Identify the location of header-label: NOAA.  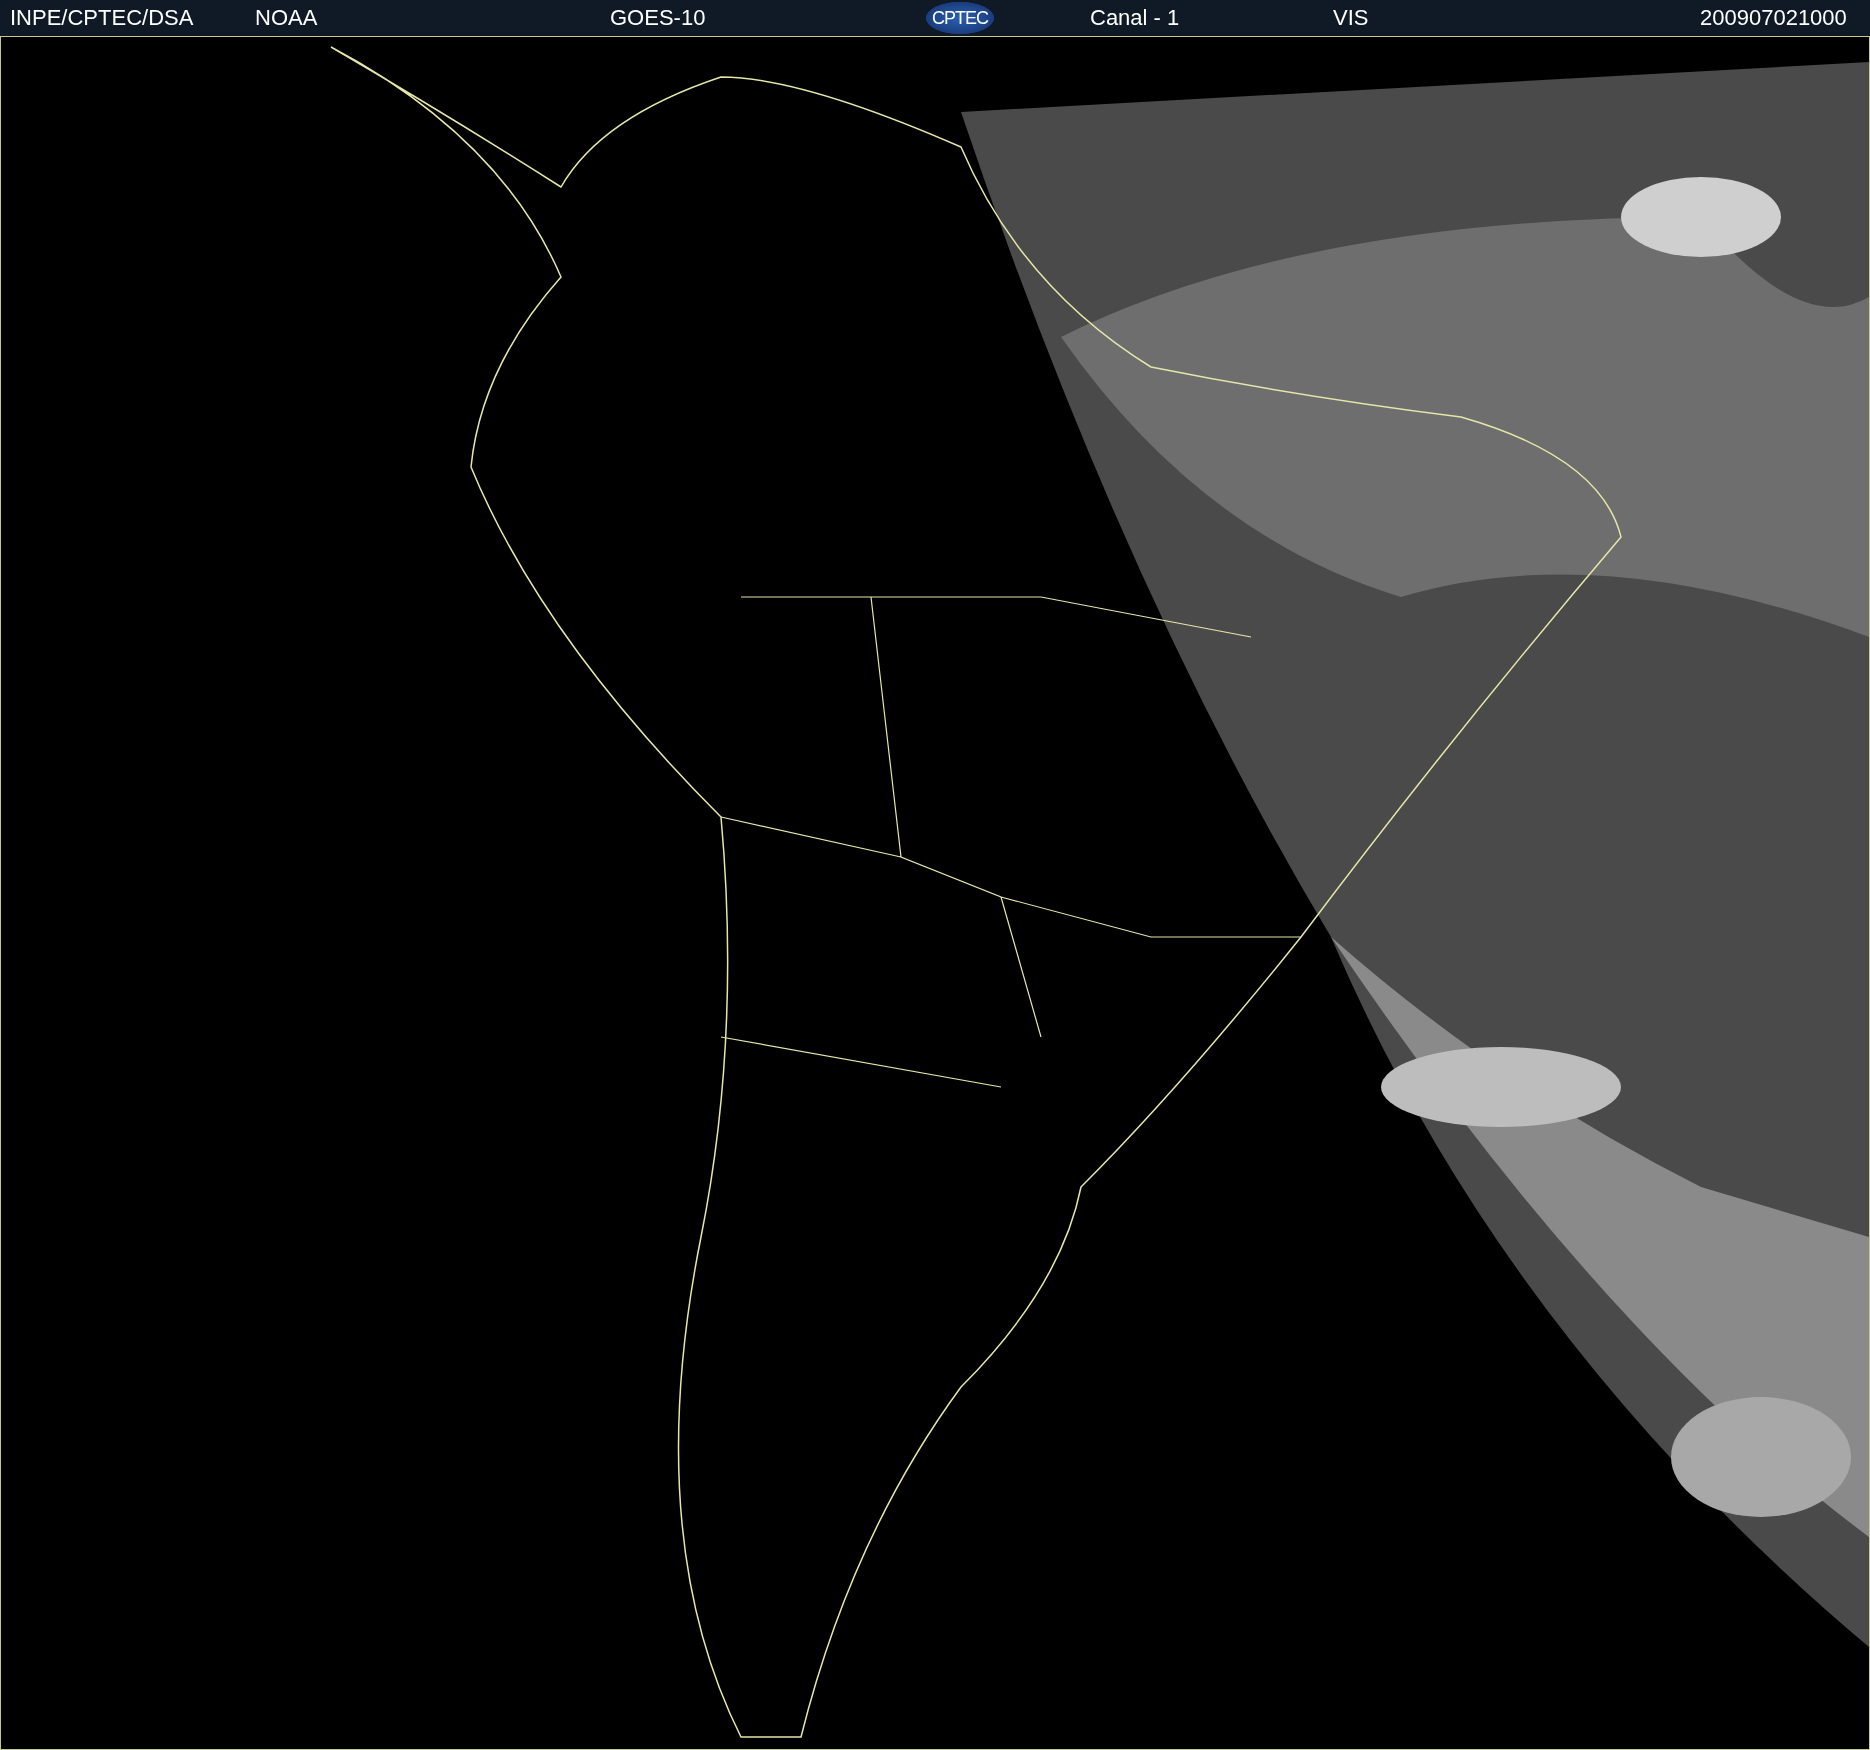
(287, 18).